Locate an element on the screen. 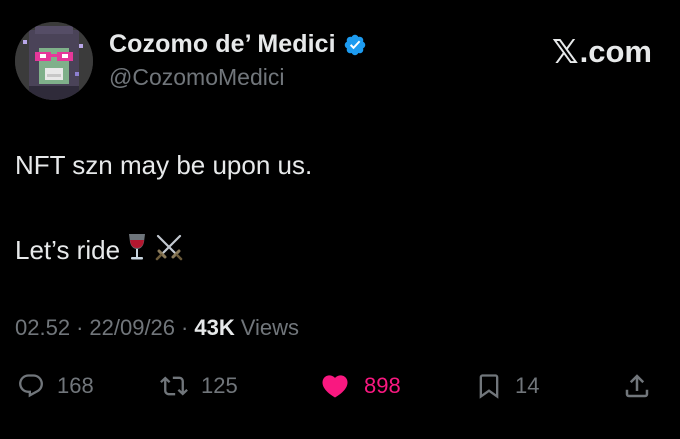 This screenshot has height=439, width=680. reply-count: 168 is located at coordinates (75, 385).